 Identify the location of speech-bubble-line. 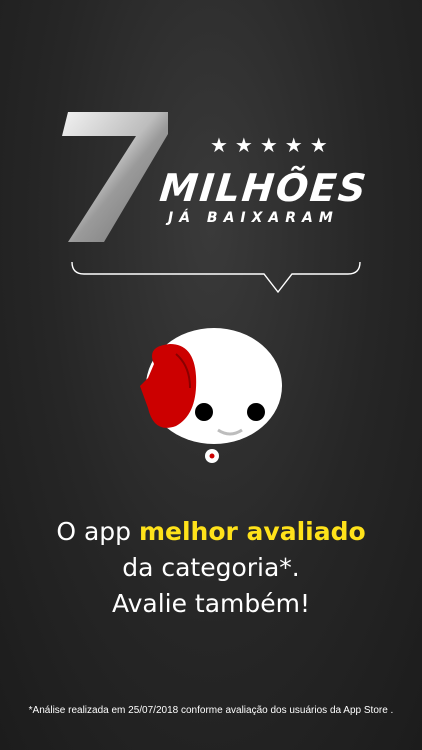
(216, 278).